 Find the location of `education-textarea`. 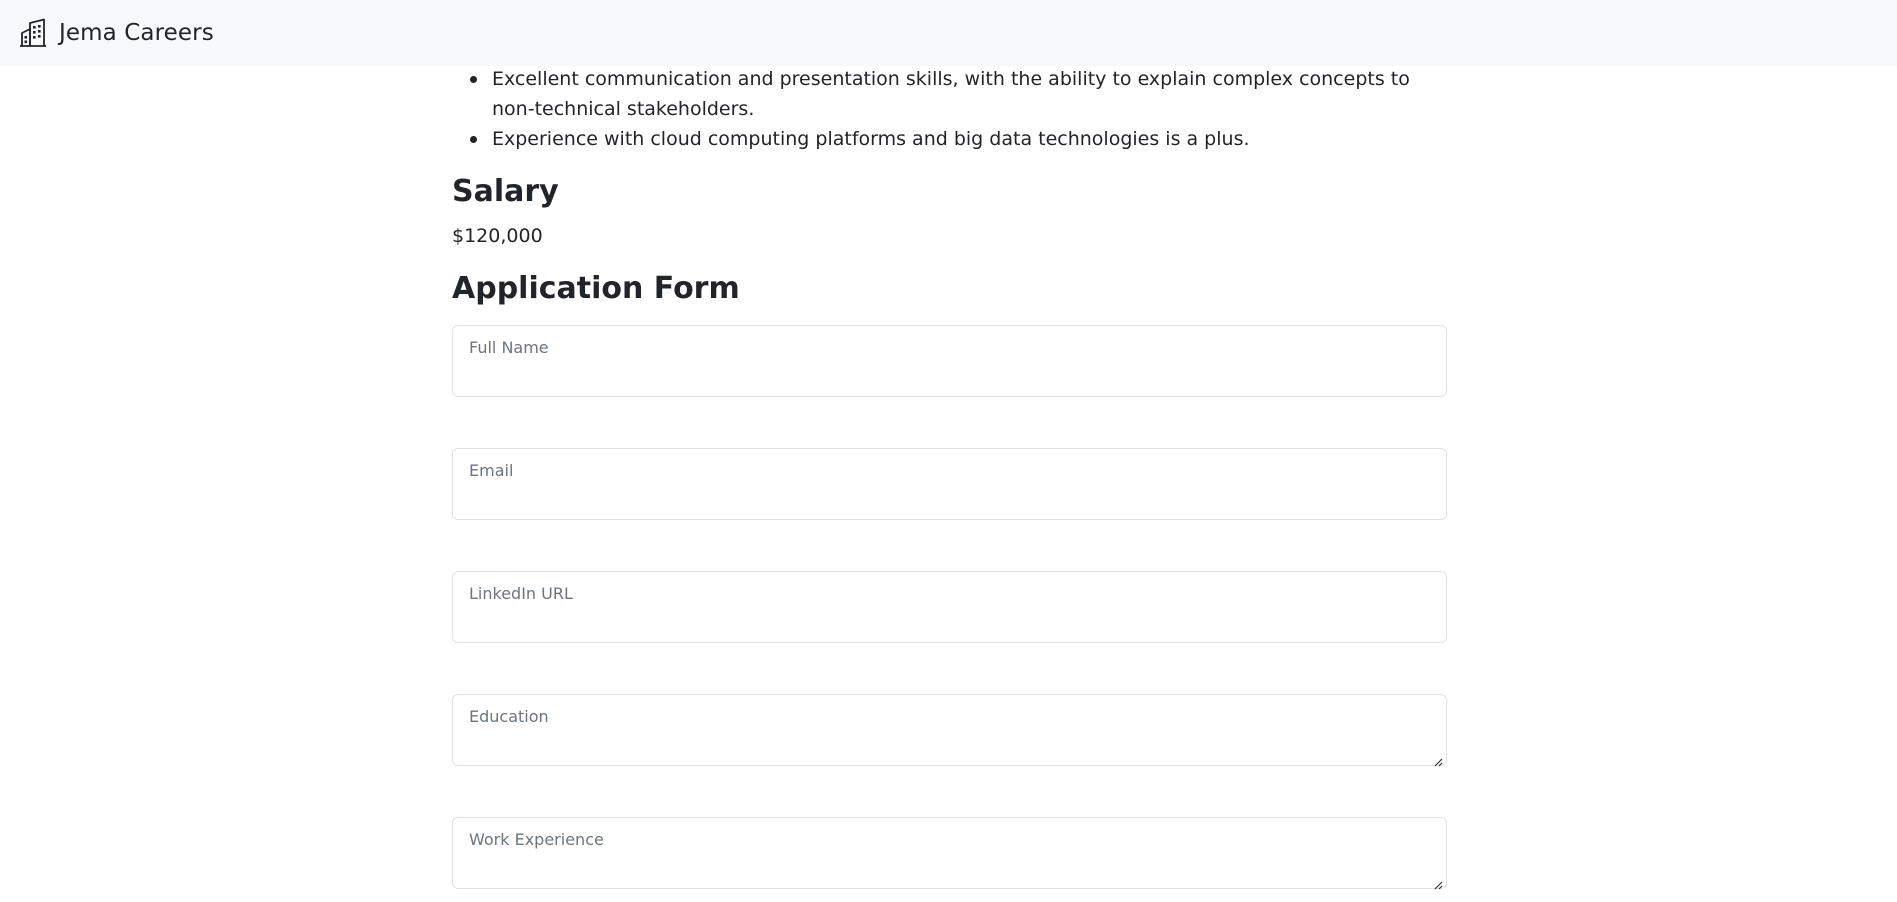

education-textarea is located at coordinates (949, 730).